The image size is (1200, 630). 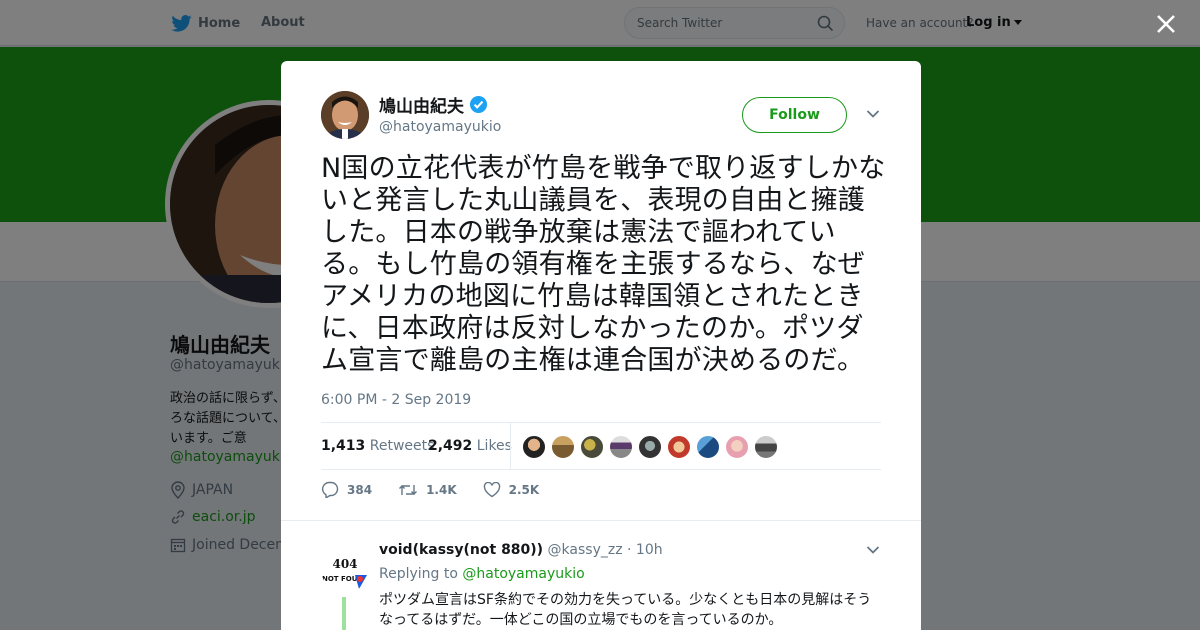 What do you see at coordinates (461, 550) in the screenshot?
I see `reply-author-name: void(kassy(not 880))` at bounding box center [461, 550].